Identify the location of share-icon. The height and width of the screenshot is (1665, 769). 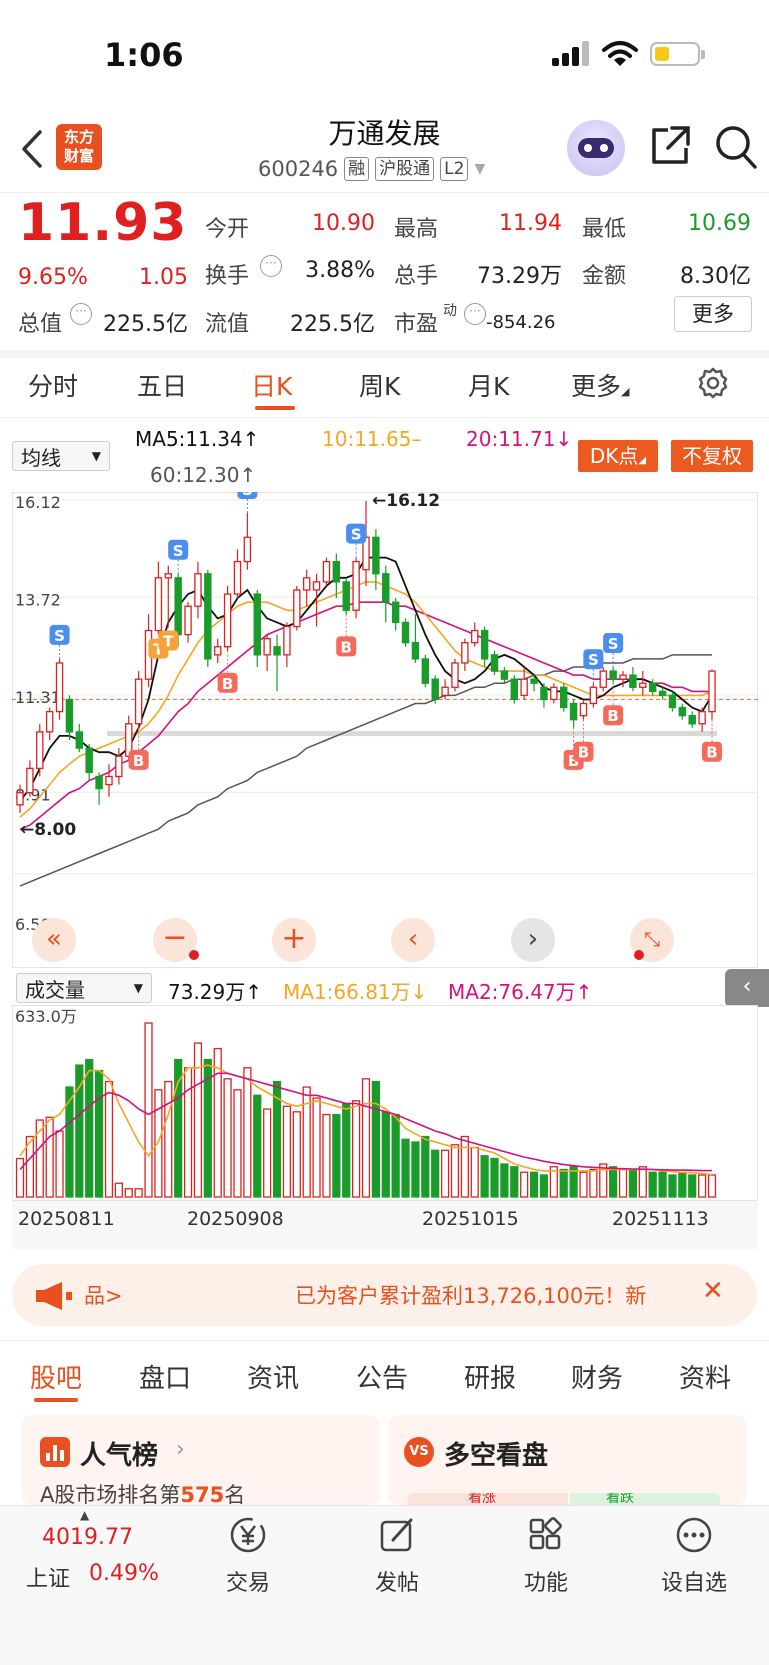
(670, 146).